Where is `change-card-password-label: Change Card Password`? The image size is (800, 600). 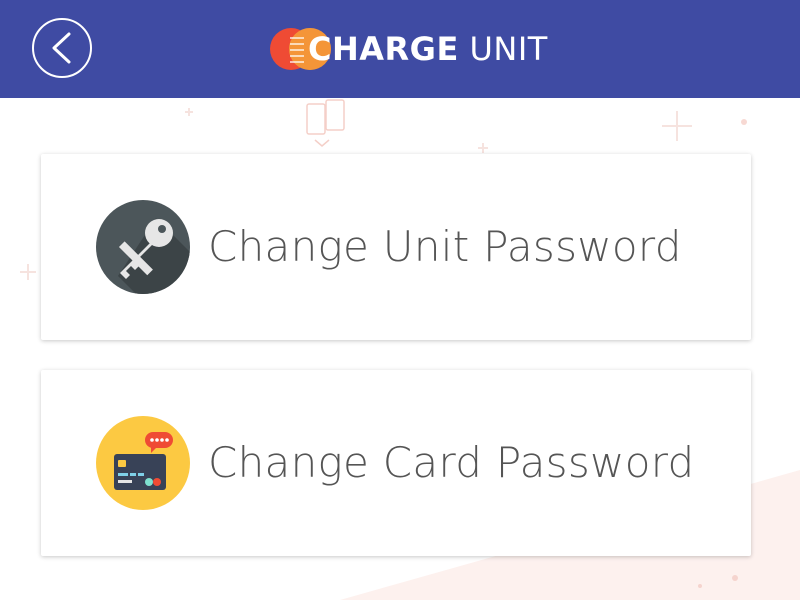
change-card-password-label: Change Card Password is located at coordinates (451, 462).